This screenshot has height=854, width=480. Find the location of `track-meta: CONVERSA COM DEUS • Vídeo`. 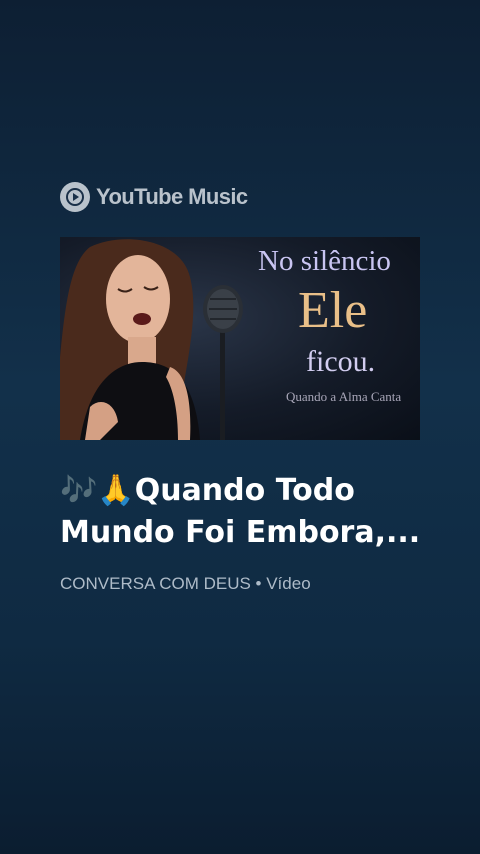

track-meta: CONVERSA COM DEUS • Vídeo is located at coordinates (185, 584).